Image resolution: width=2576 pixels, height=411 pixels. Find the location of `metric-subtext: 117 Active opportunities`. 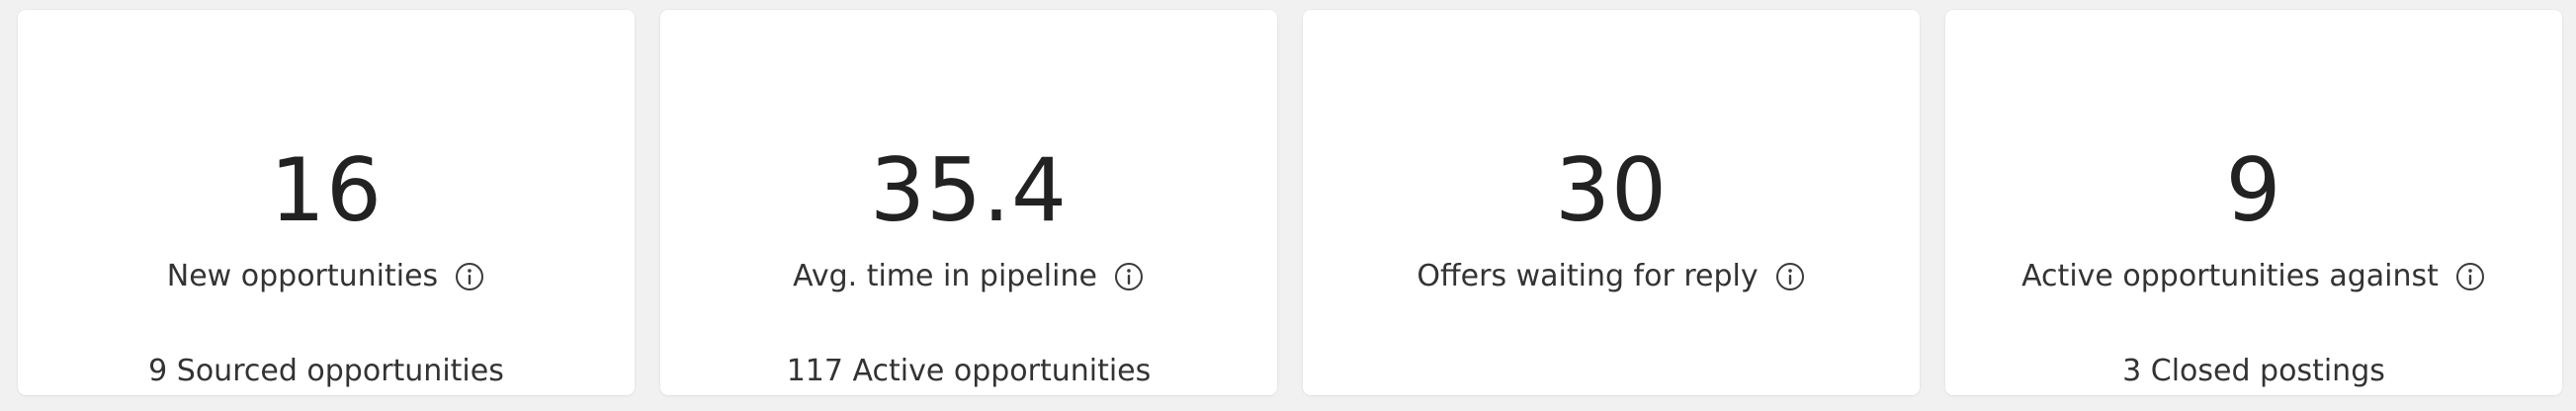

metric-subtext: 117 Active opportunities is located at coordinates (969, 371).